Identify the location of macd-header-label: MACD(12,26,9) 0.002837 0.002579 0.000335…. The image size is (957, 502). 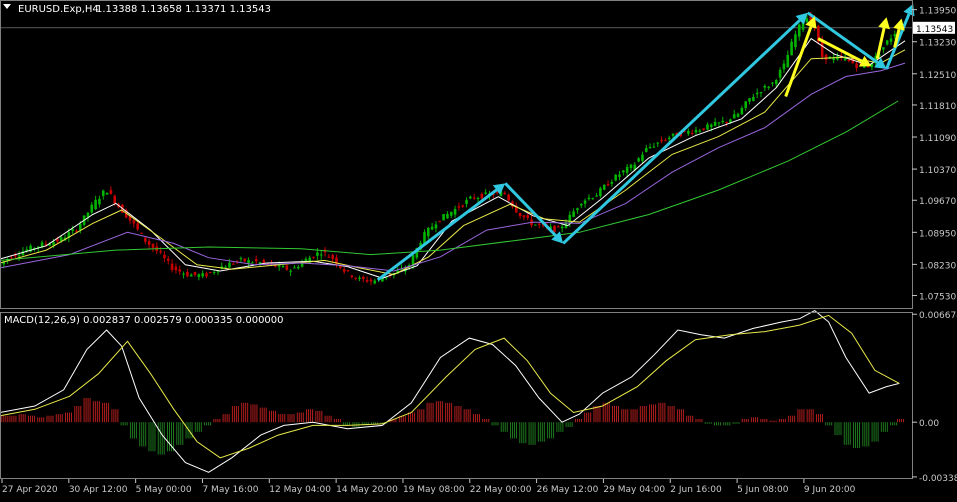
(144, 320).